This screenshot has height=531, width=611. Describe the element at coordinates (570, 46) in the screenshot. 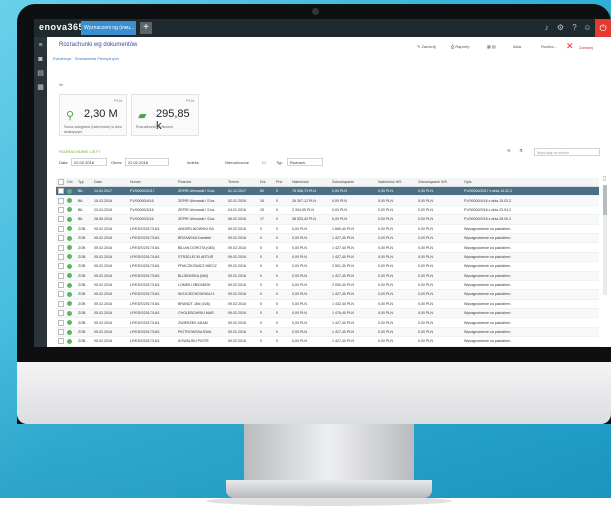

I see `close-icon: ✕` at that location.